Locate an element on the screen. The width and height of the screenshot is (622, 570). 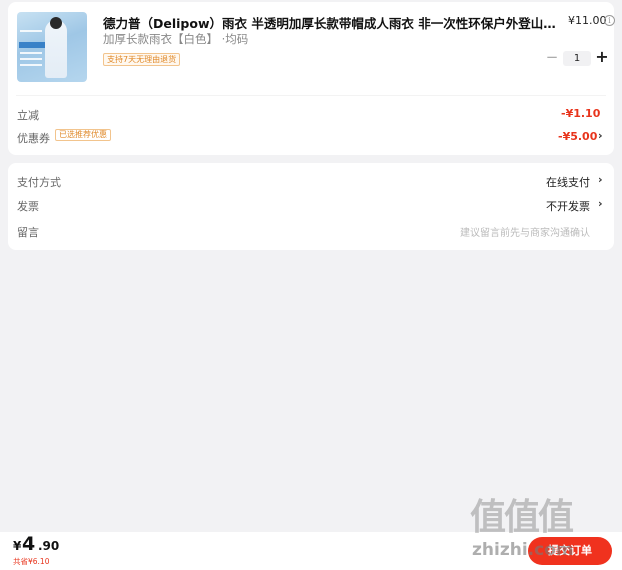
coupon-label: 优惠券 is located at coordinates (33, 138).